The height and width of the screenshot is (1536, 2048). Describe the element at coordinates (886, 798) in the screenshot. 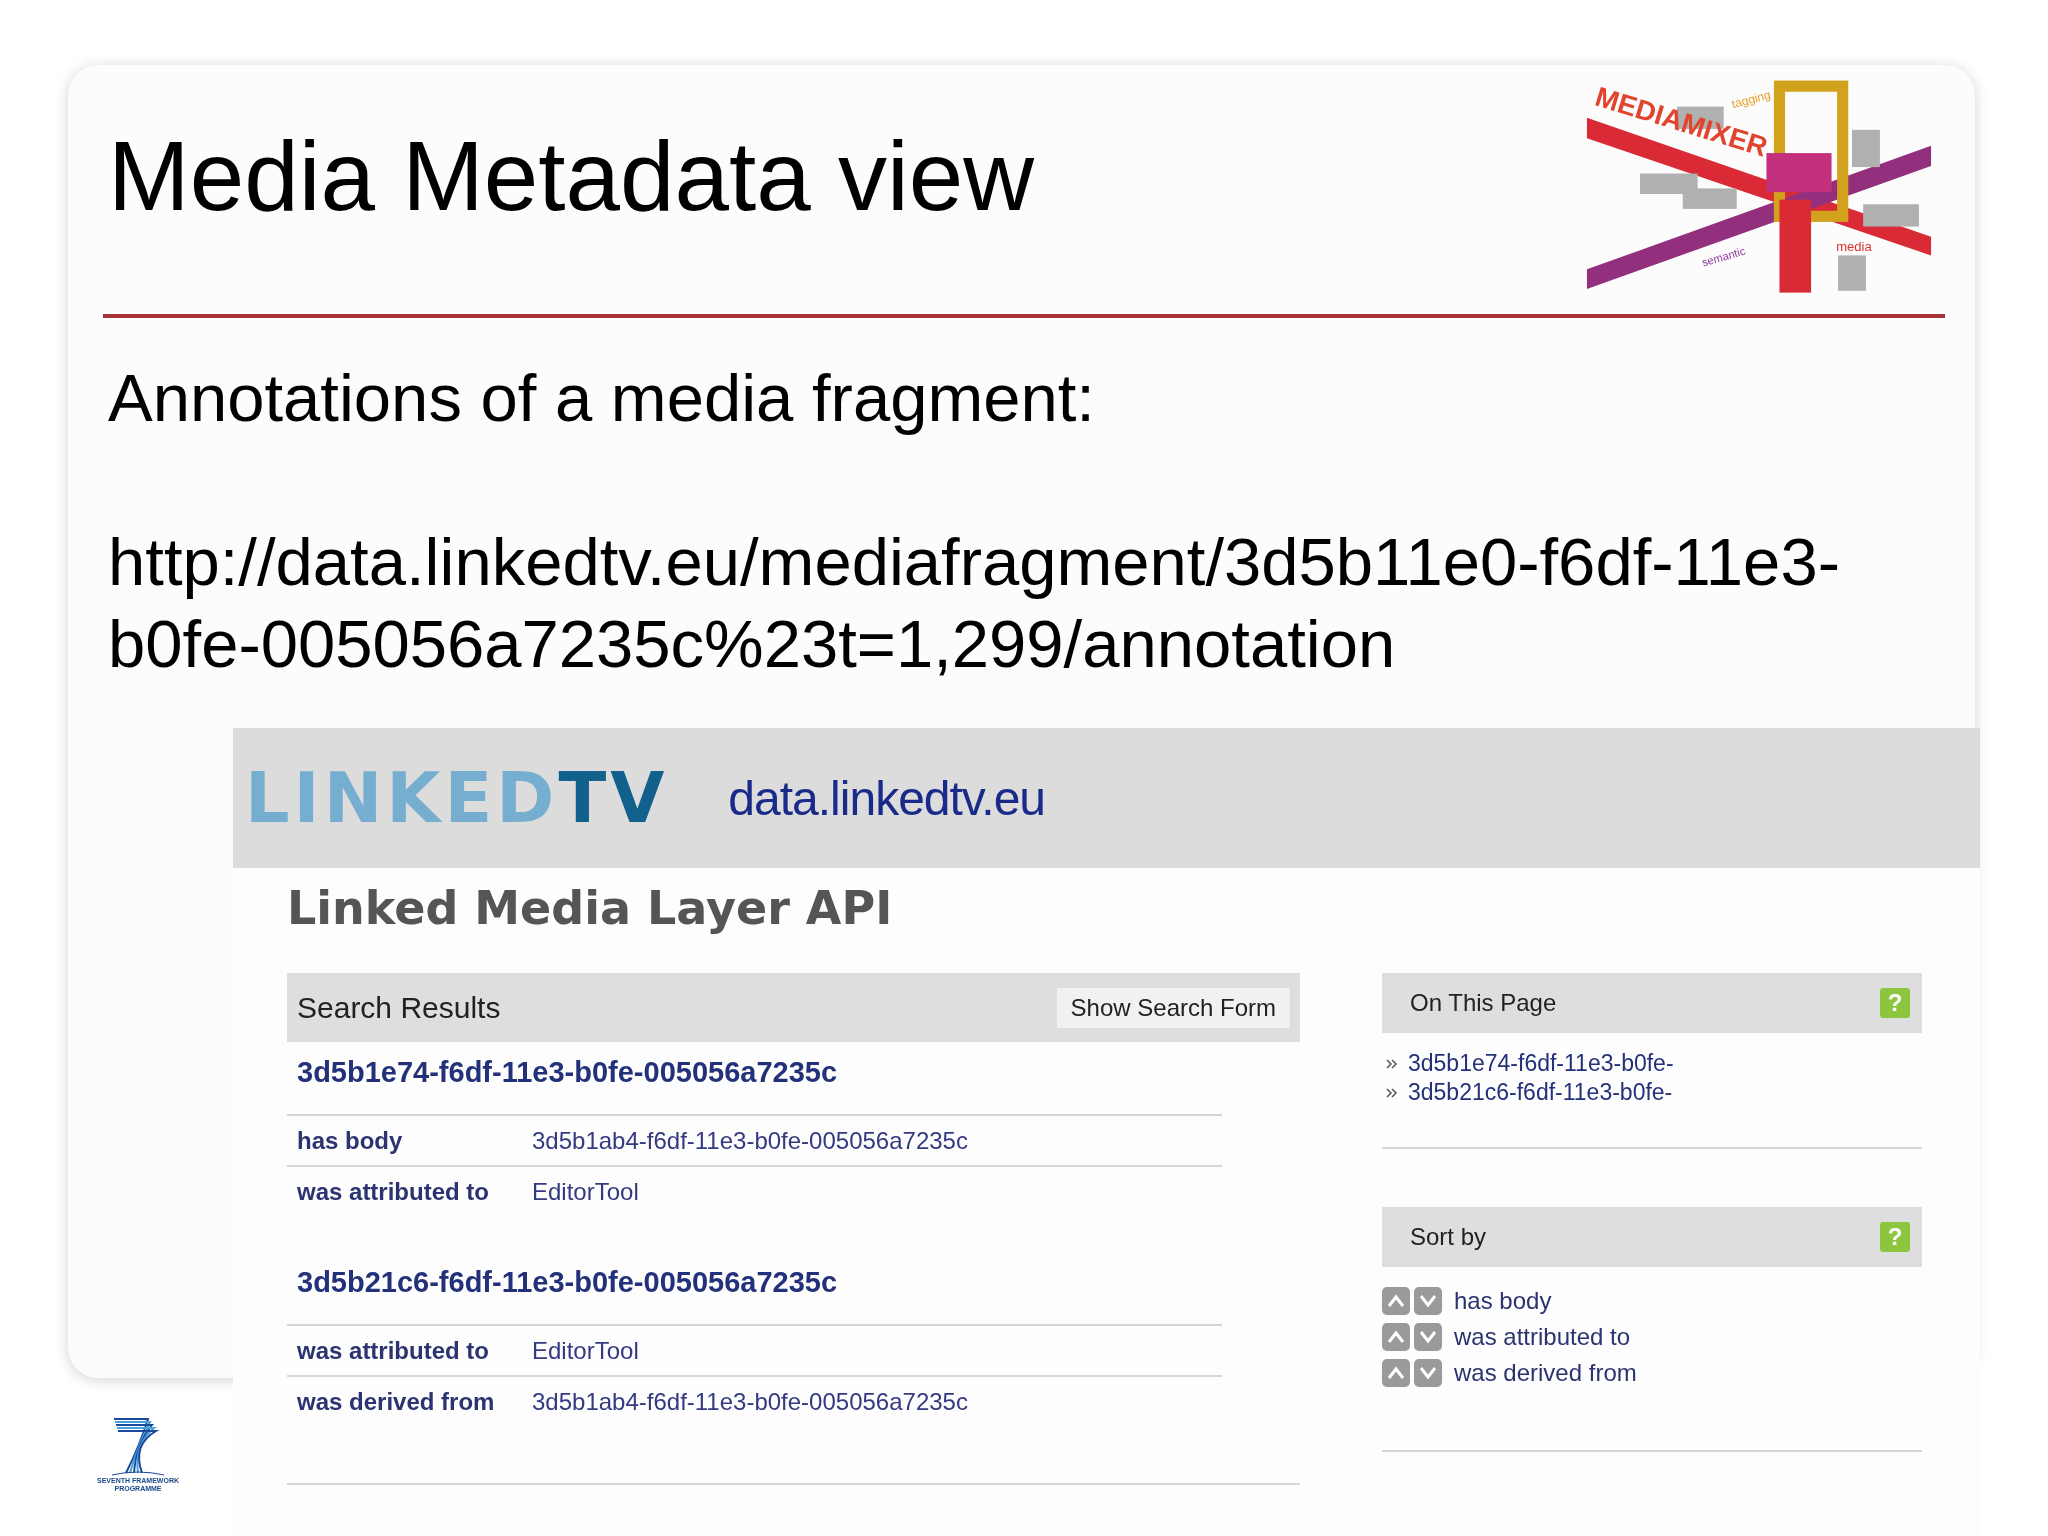

I see `site-domain: data.linkedtv.eu` at that location.